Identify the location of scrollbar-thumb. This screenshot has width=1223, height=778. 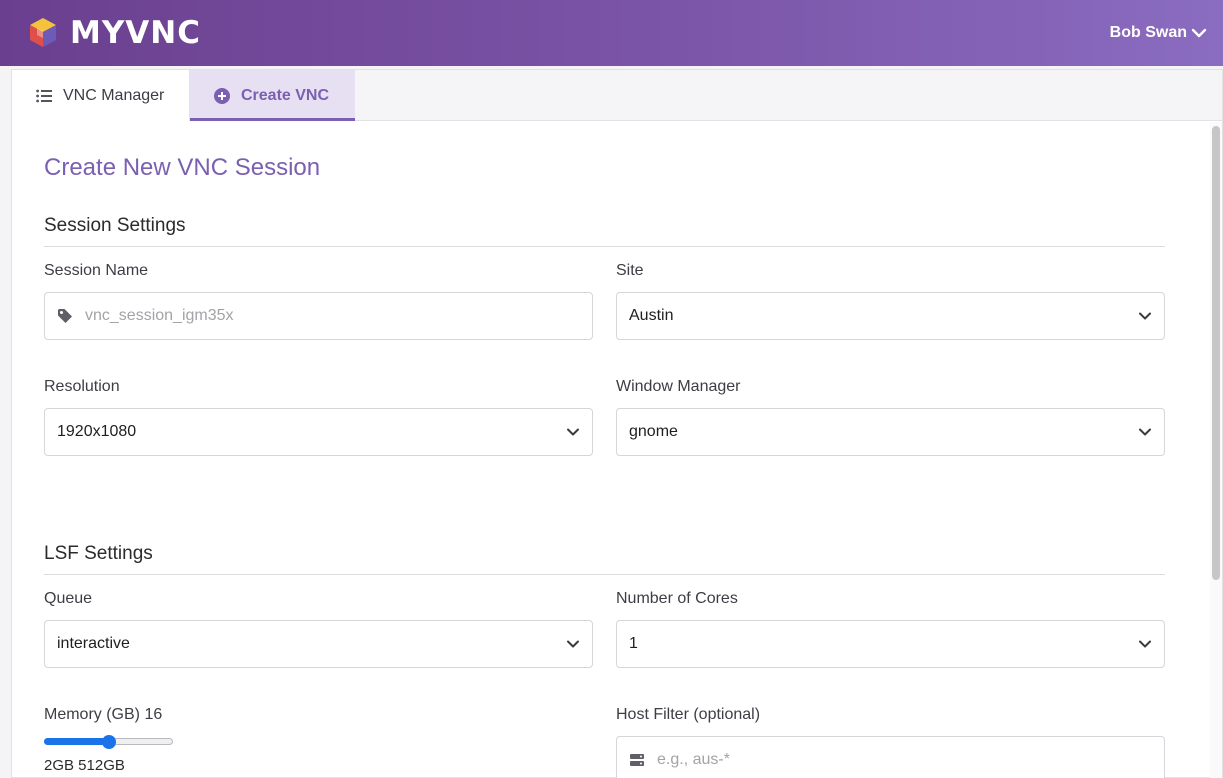
(1216, 353).